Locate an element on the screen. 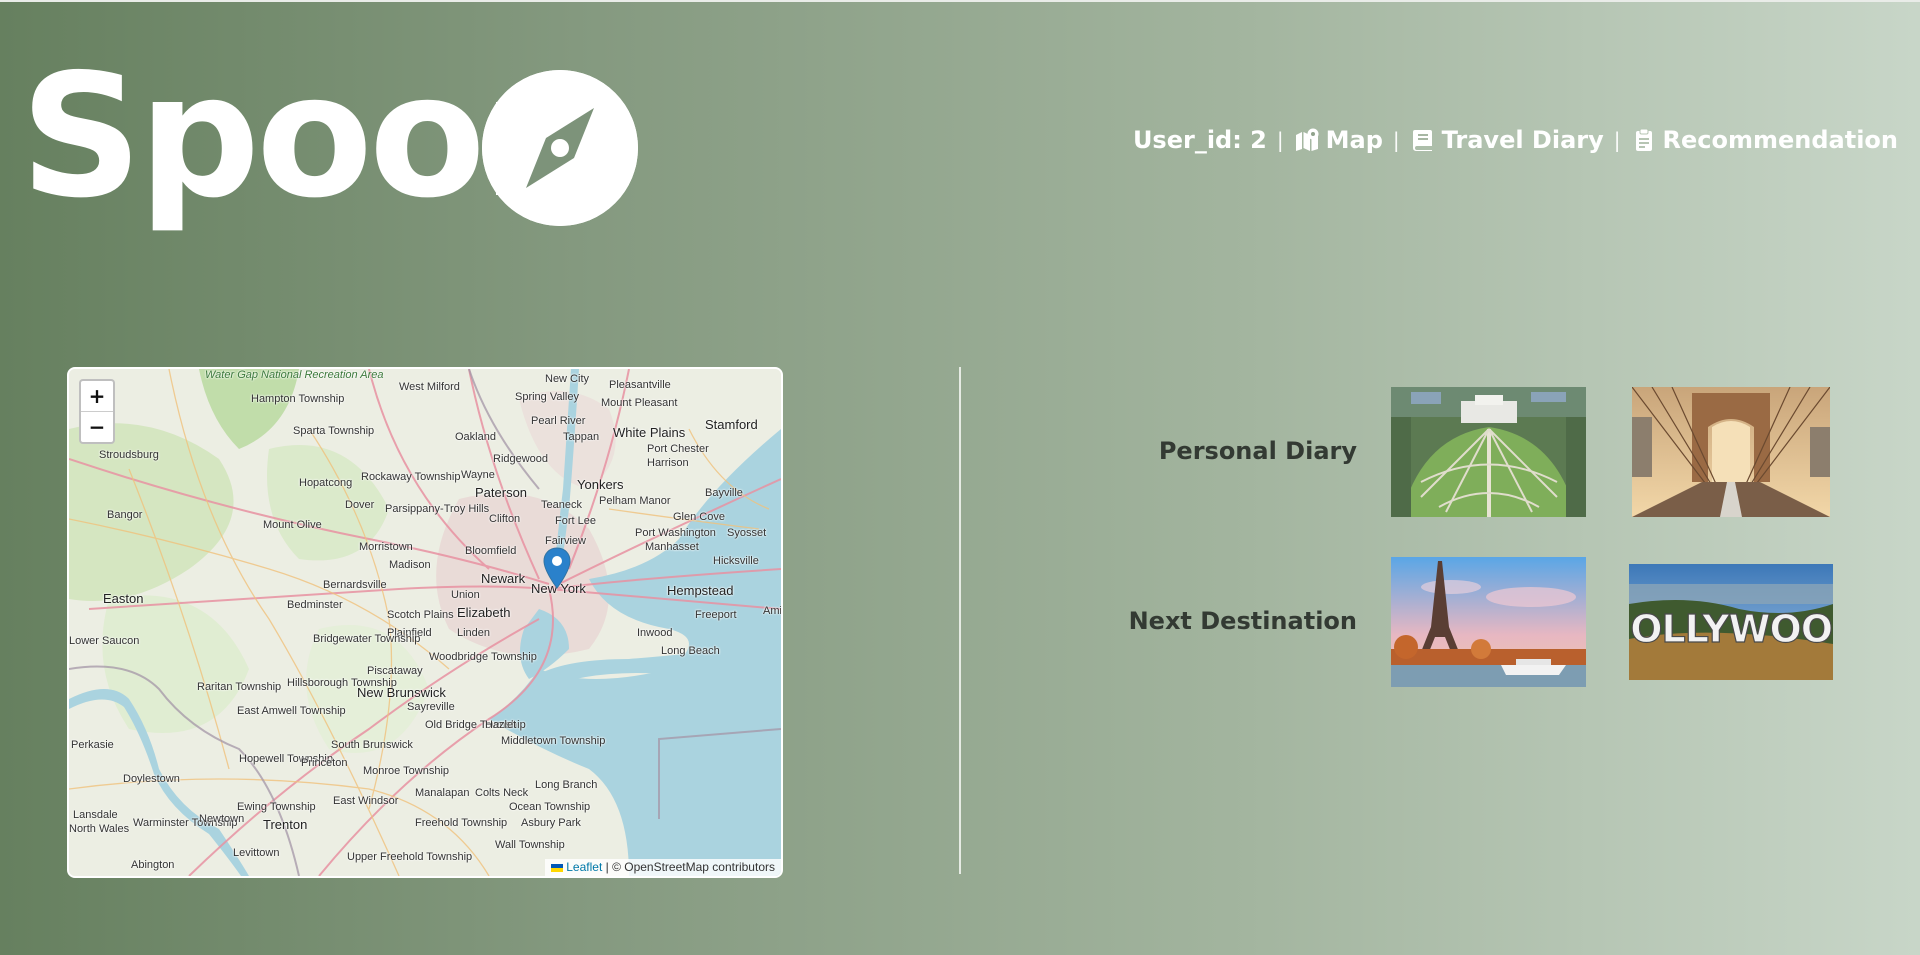 The height and width of the screenshot is (955, 1920). map-label: Pearl River is located at coordinates (558, 421).